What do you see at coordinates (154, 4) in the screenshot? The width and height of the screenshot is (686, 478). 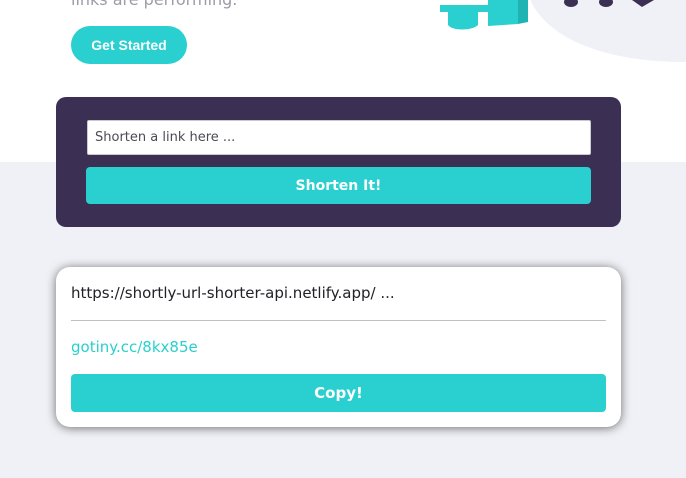 I see `hero-description: links are performing.` at bounding box center [154, 4].